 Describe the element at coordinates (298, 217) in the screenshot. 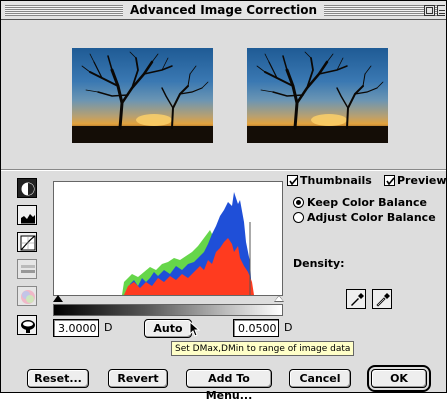

I see `adjust-color-balance-radio` at that location.